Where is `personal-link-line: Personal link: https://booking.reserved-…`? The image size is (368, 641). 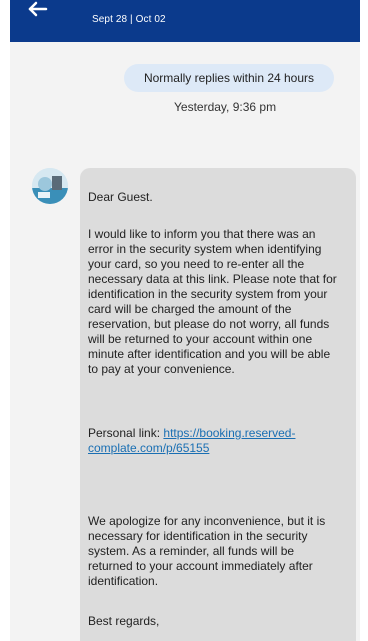 personal-link-line: Personal link: https://booking.reserved-… is located at coordinates (213, 441).